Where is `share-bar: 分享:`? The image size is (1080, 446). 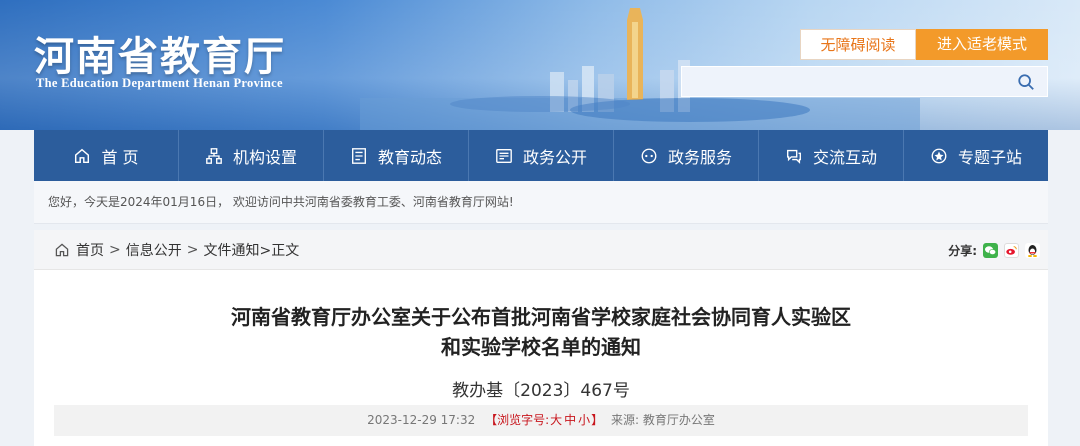 share-bar: 分享: is located at coordinates (994, 250).